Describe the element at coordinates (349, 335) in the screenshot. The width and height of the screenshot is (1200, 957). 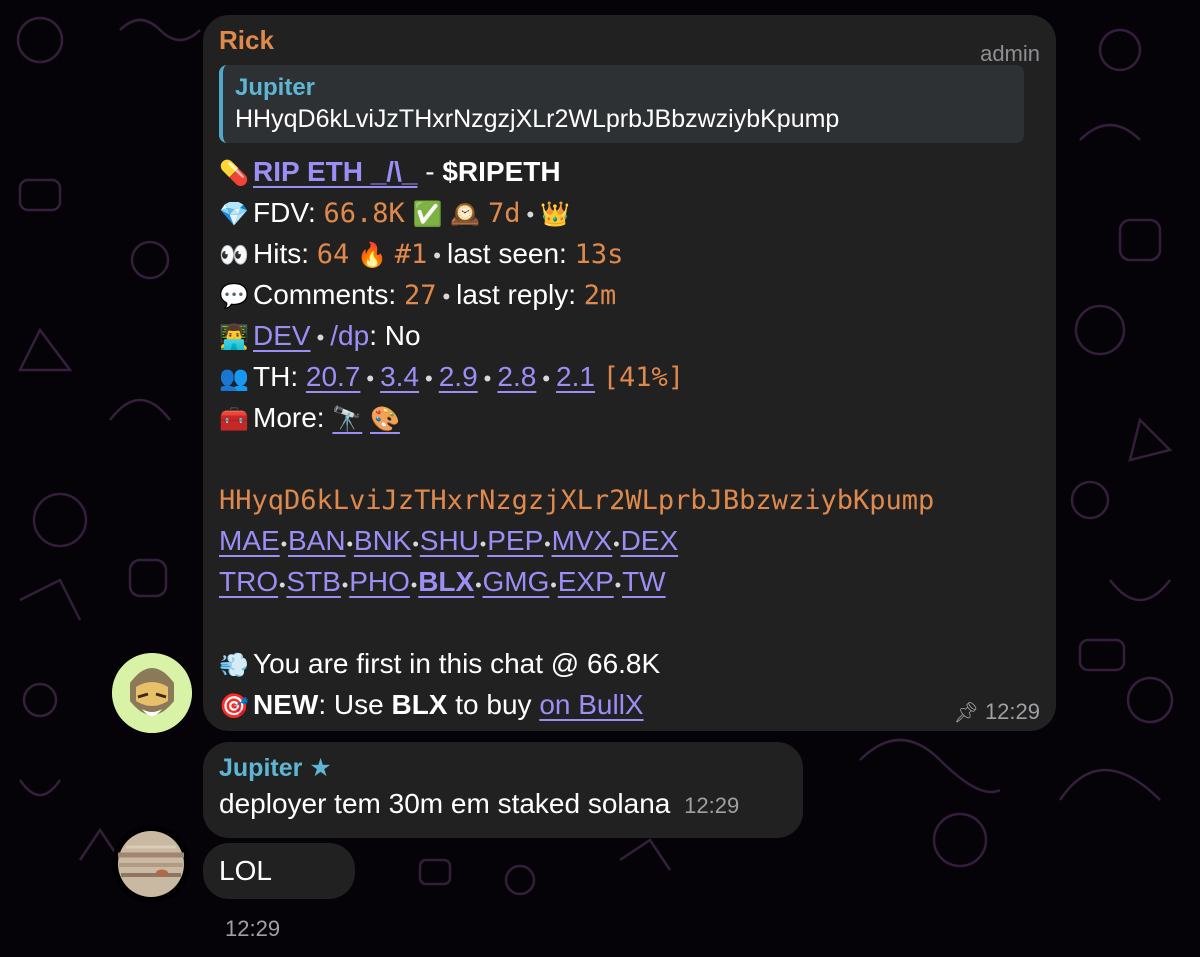
I see `dp-command: /dp` at that location.